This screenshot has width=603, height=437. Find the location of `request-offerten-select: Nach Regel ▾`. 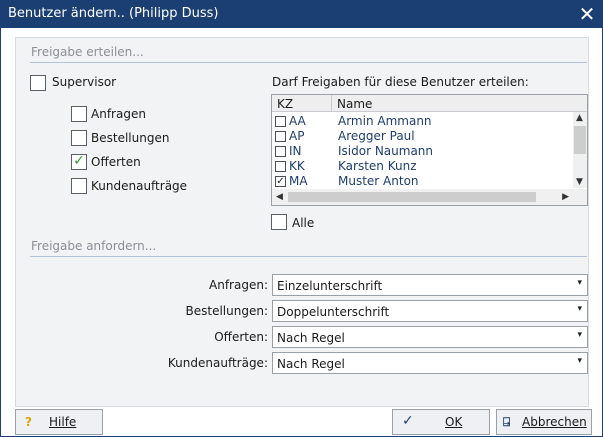

request-offerten-select: Nach Regel ▾ is located at coordinates (430, 337).